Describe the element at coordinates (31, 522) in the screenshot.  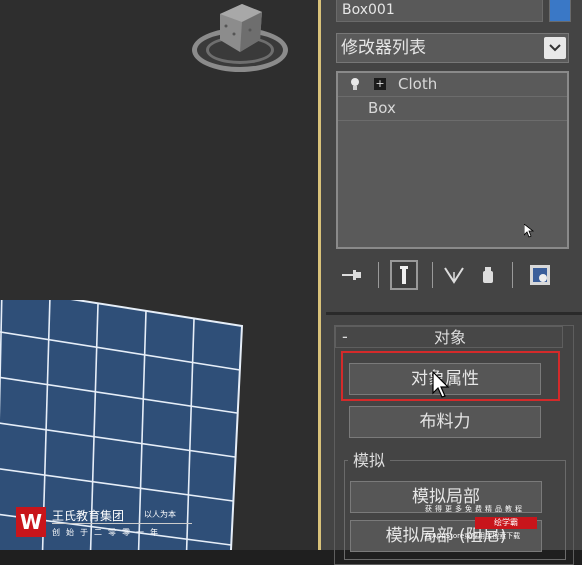
I see `company-logo-icon: W` at that location.